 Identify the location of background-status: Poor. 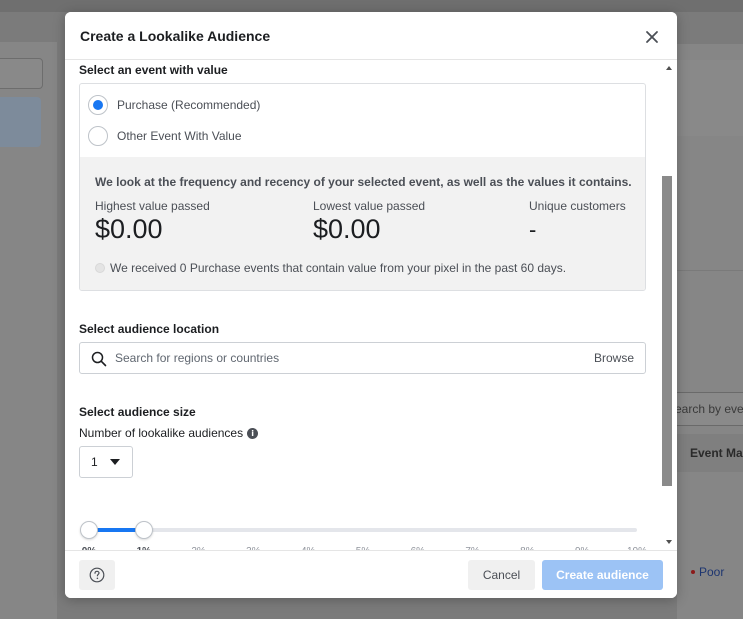
(707, 572).